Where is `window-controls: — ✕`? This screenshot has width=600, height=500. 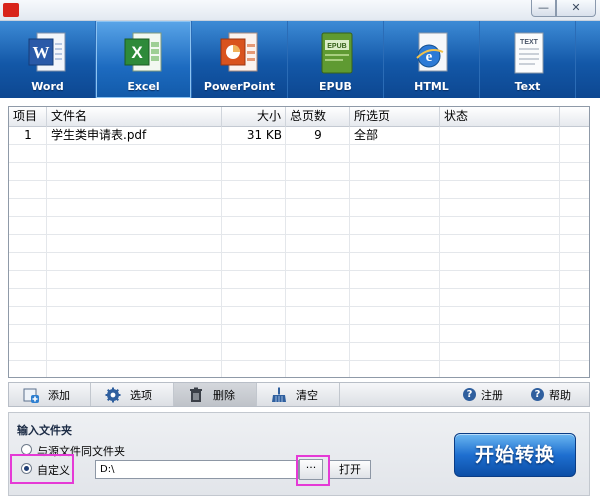
window-controls: — ✕ is located at coordinates (563, 8).